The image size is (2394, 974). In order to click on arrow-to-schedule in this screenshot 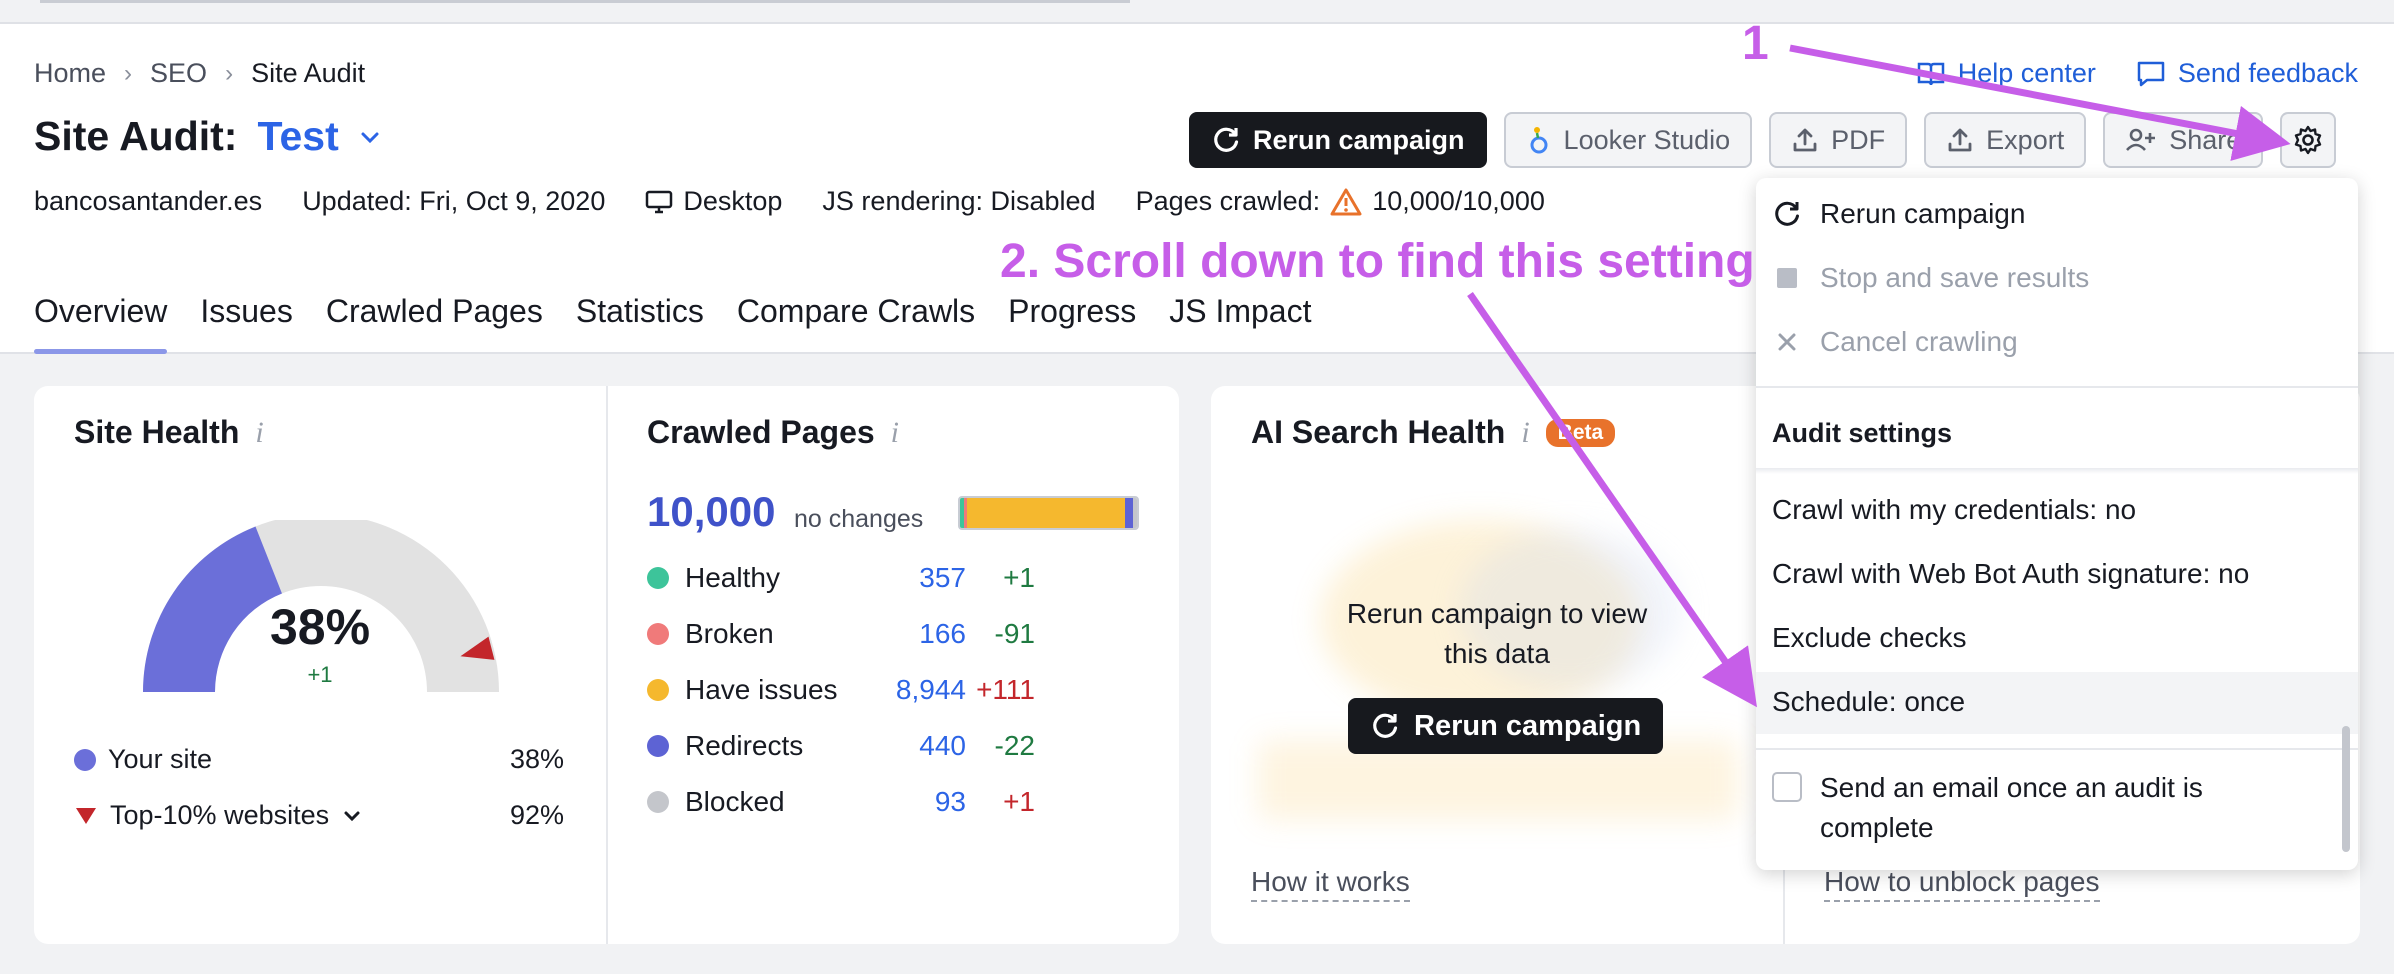, I will do `click(1612, 500)`.